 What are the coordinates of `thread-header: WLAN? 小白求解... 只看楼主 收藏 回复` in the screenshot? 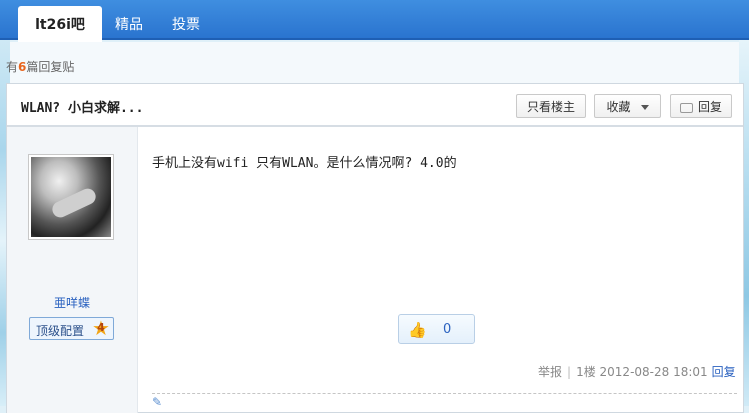 It's located at (375, 105).